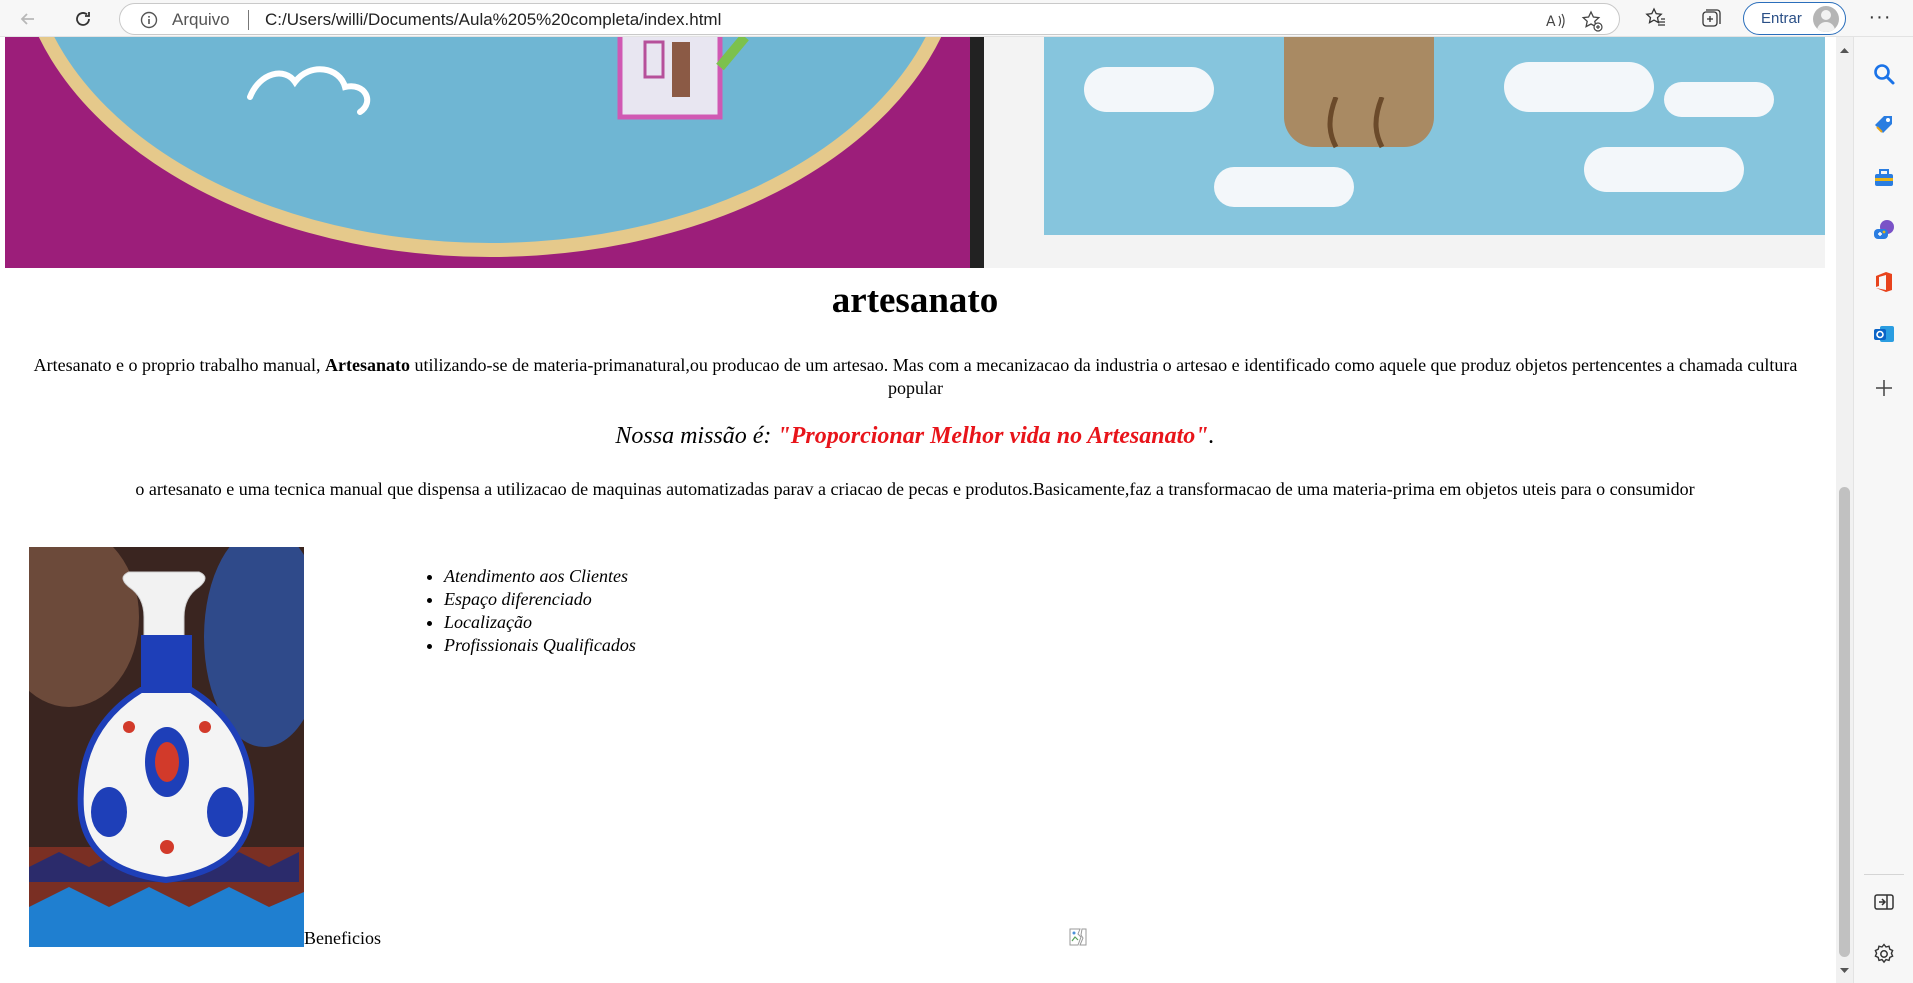  What do you see at coordinates (1078, 937) in the screenshot?
I see `broken-image-icon` at bounding box center [1078, 937].